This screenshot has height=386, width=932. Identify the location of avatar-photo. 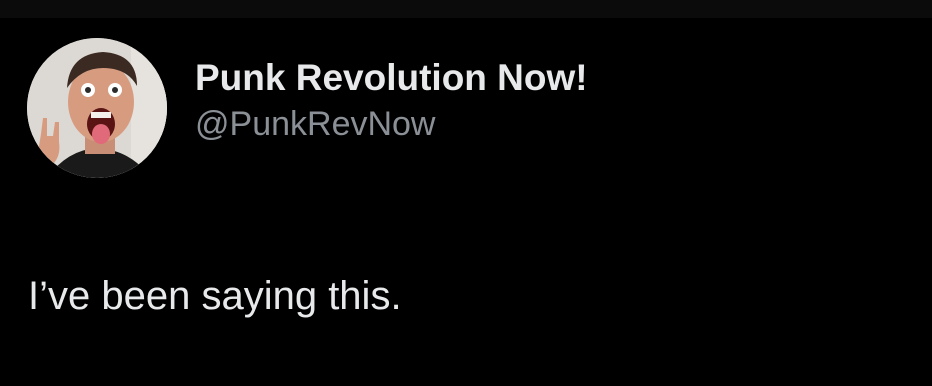
(97, 108).